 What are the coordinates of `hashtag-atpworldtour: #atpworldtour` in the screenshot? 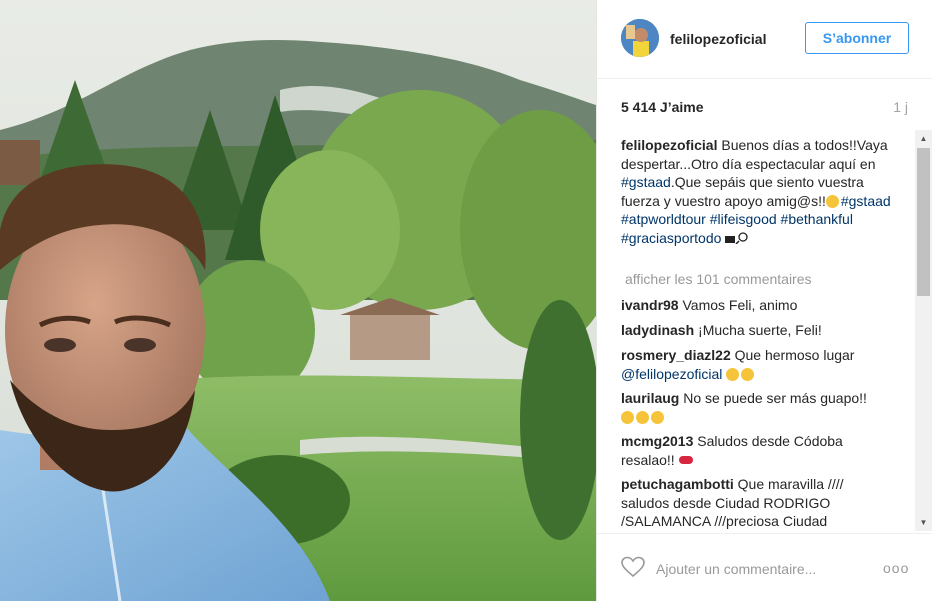 It's located at (663, 219).